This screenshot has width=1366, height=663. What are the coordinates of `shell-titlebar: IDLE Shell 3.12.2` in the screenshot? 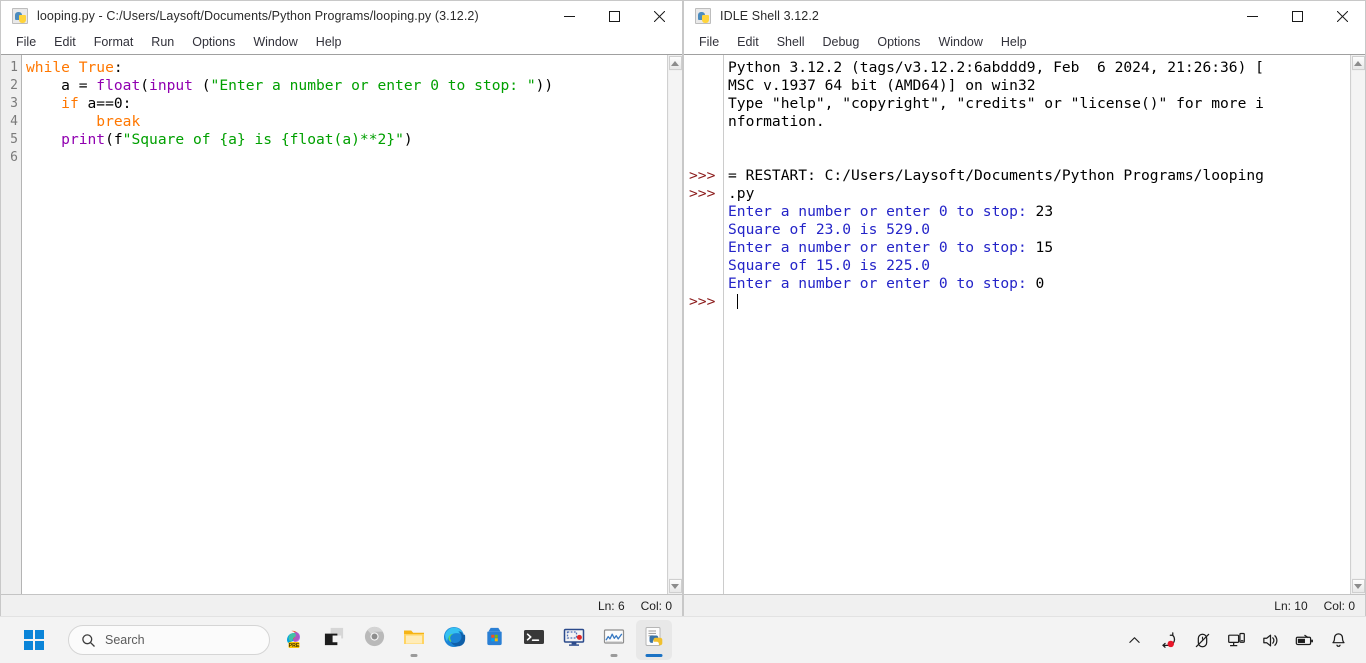 It's located at (1024, 16).